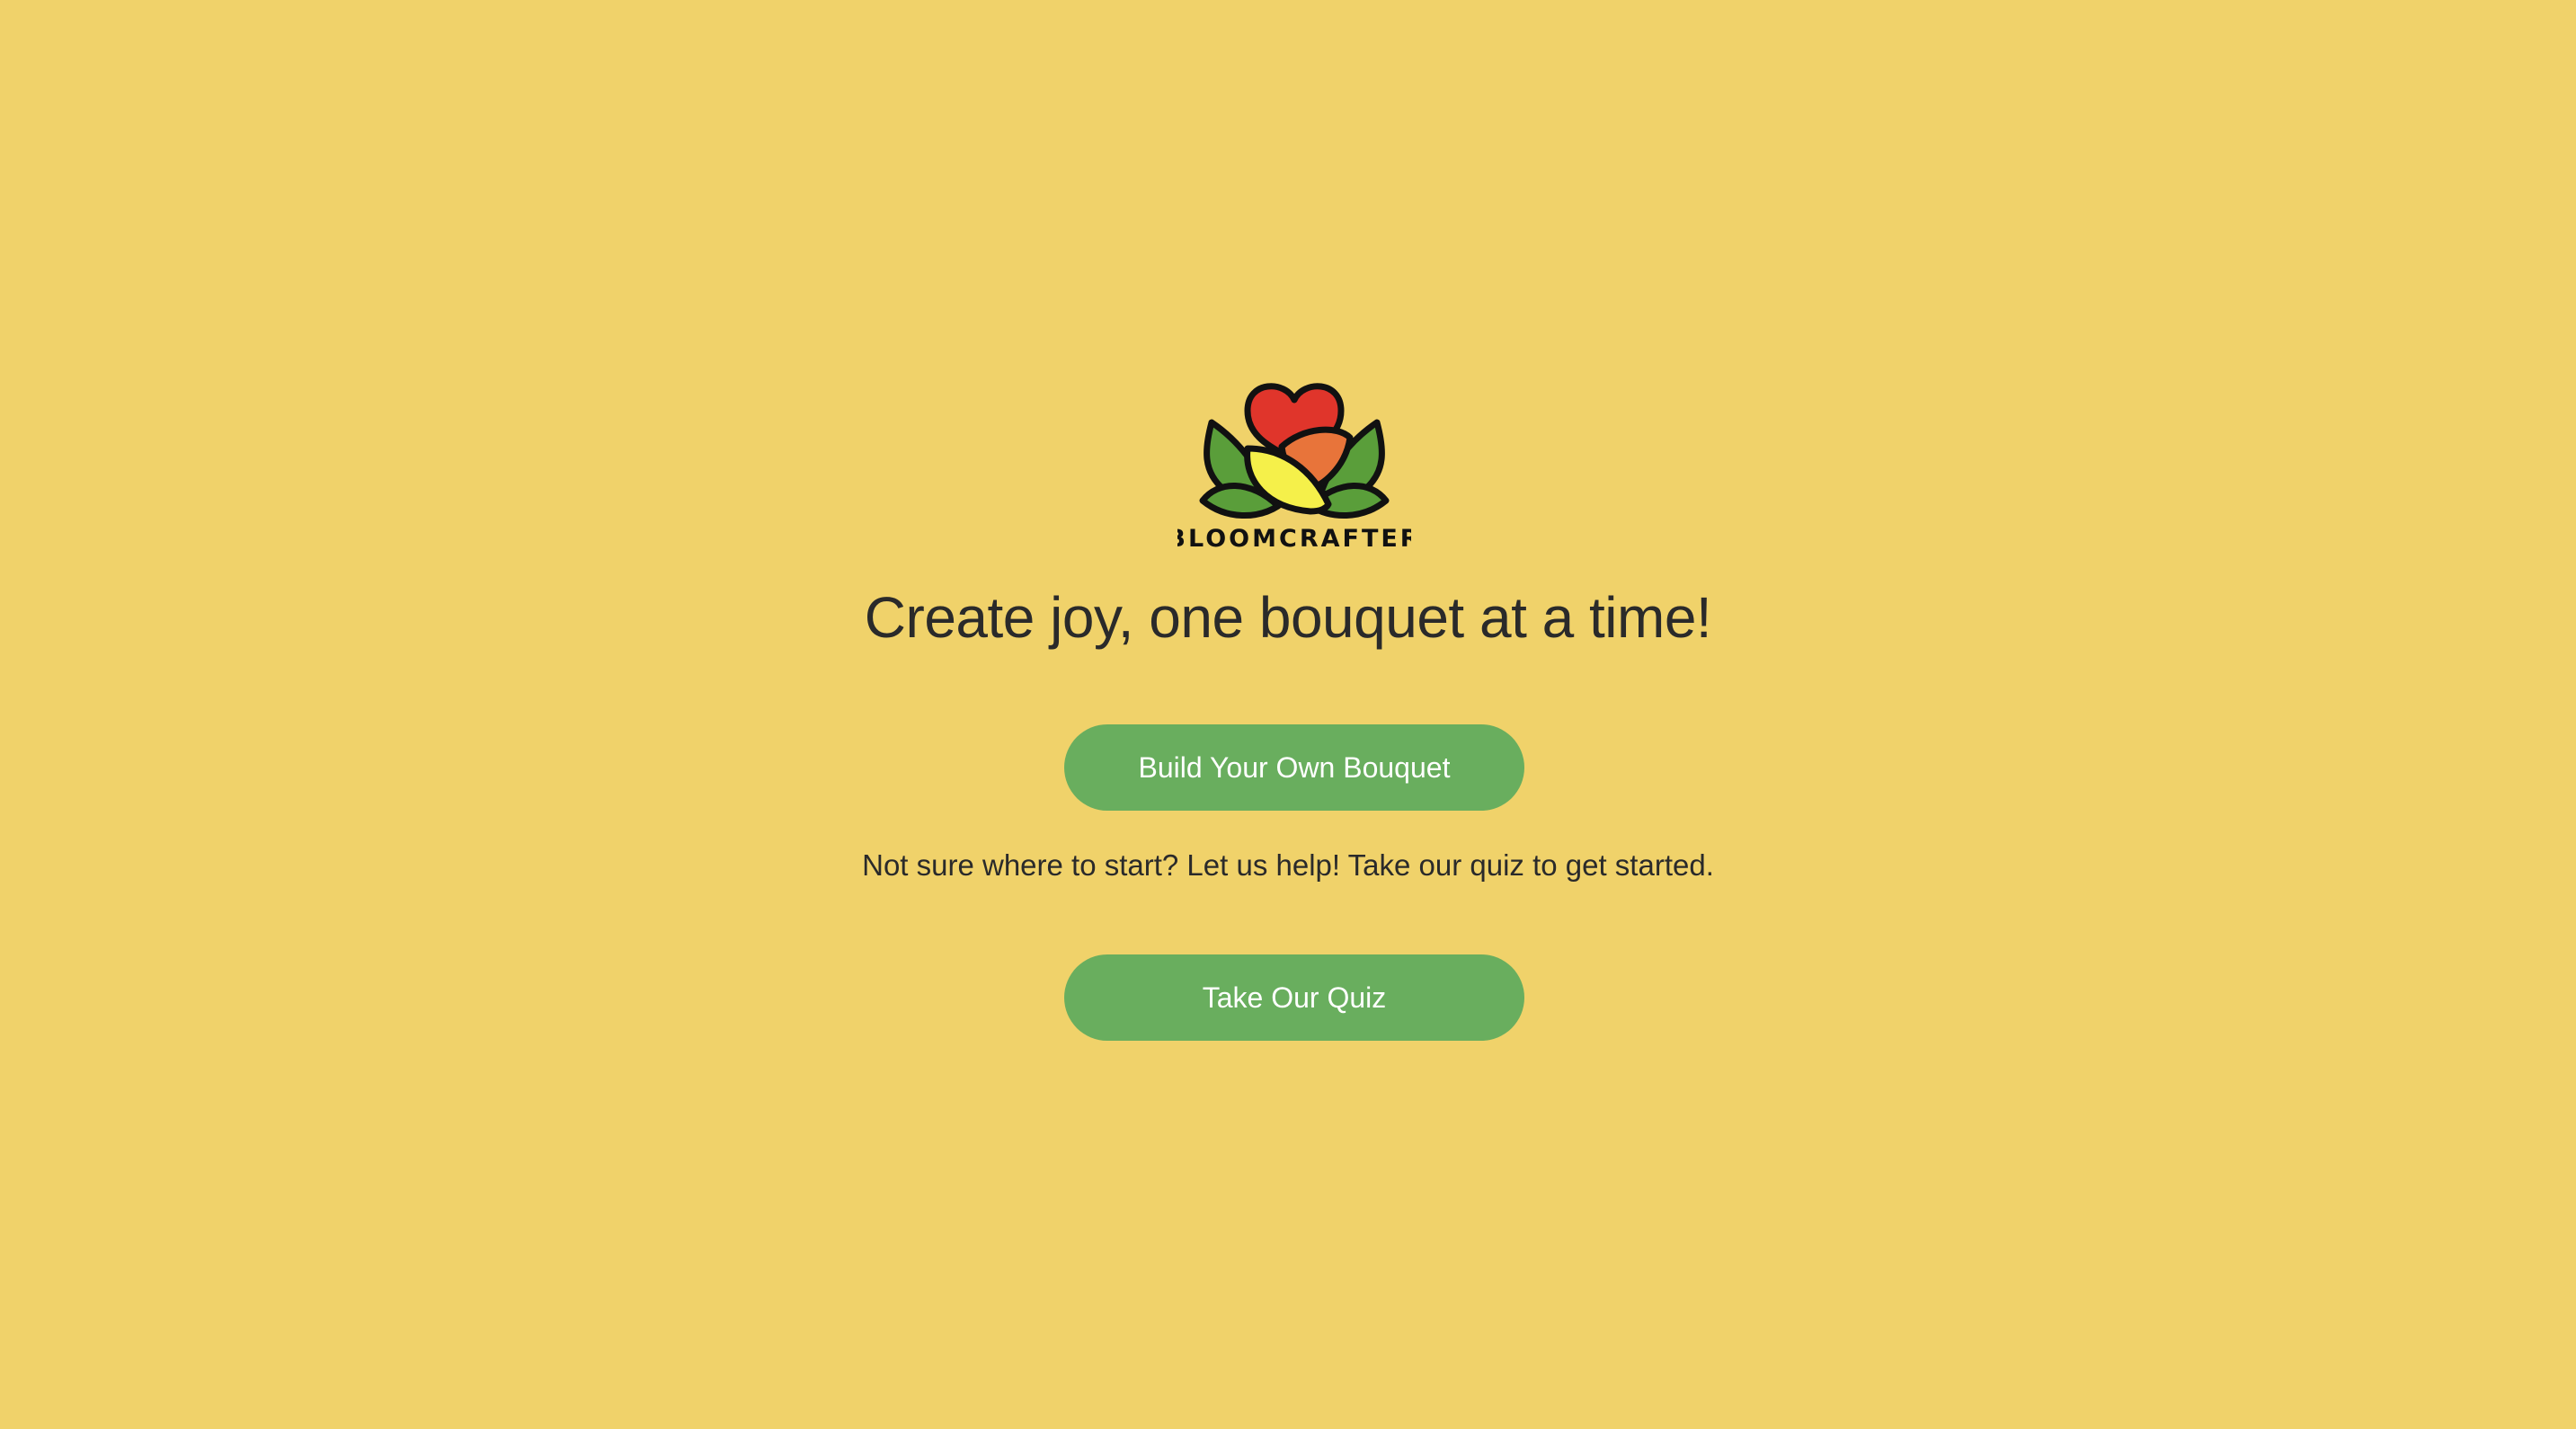  I want to click on page-title: Create joy, one bouquet at a time!, so click(1288, 617).